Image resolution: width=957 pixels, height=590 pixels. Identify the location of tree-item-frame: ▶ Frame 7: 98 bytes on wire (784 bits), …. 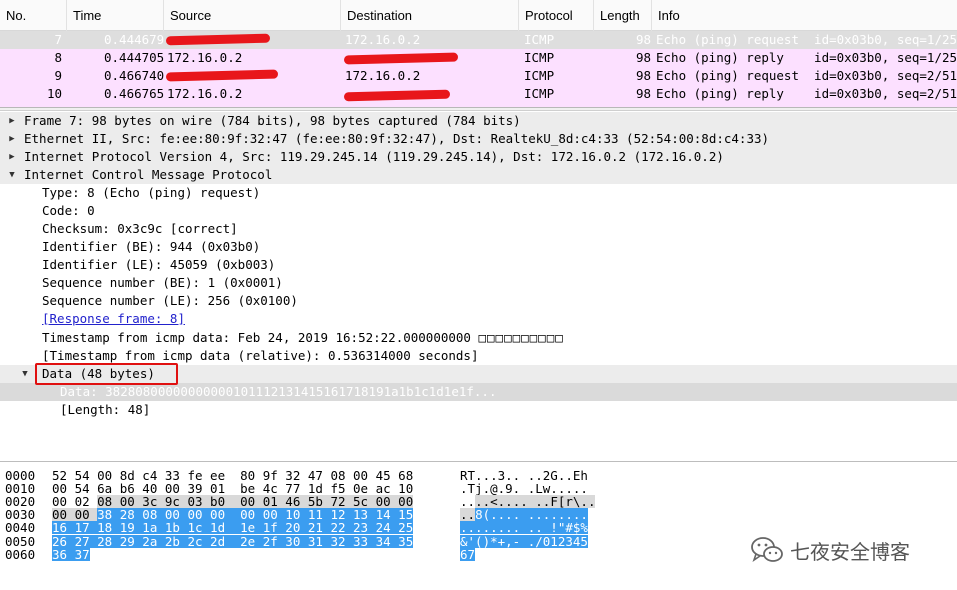
(478, 121).